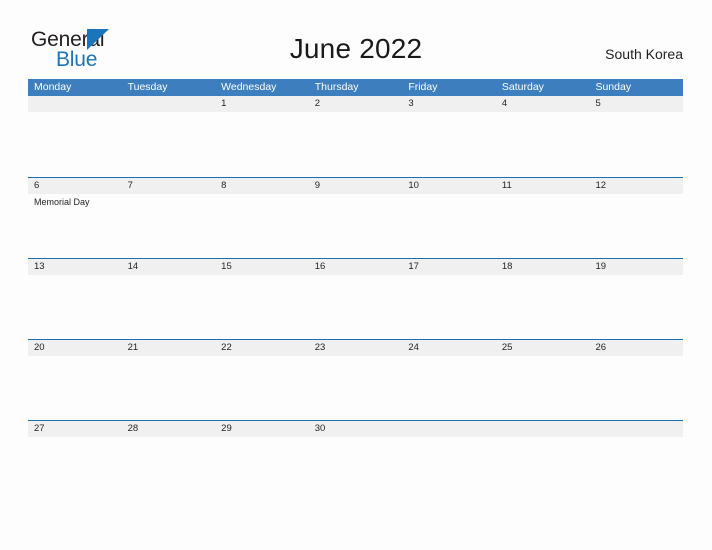 This screenshot has width=712, height=550. I want to click on weekday-header-tuesday: Tuesday, so click(147, 87).